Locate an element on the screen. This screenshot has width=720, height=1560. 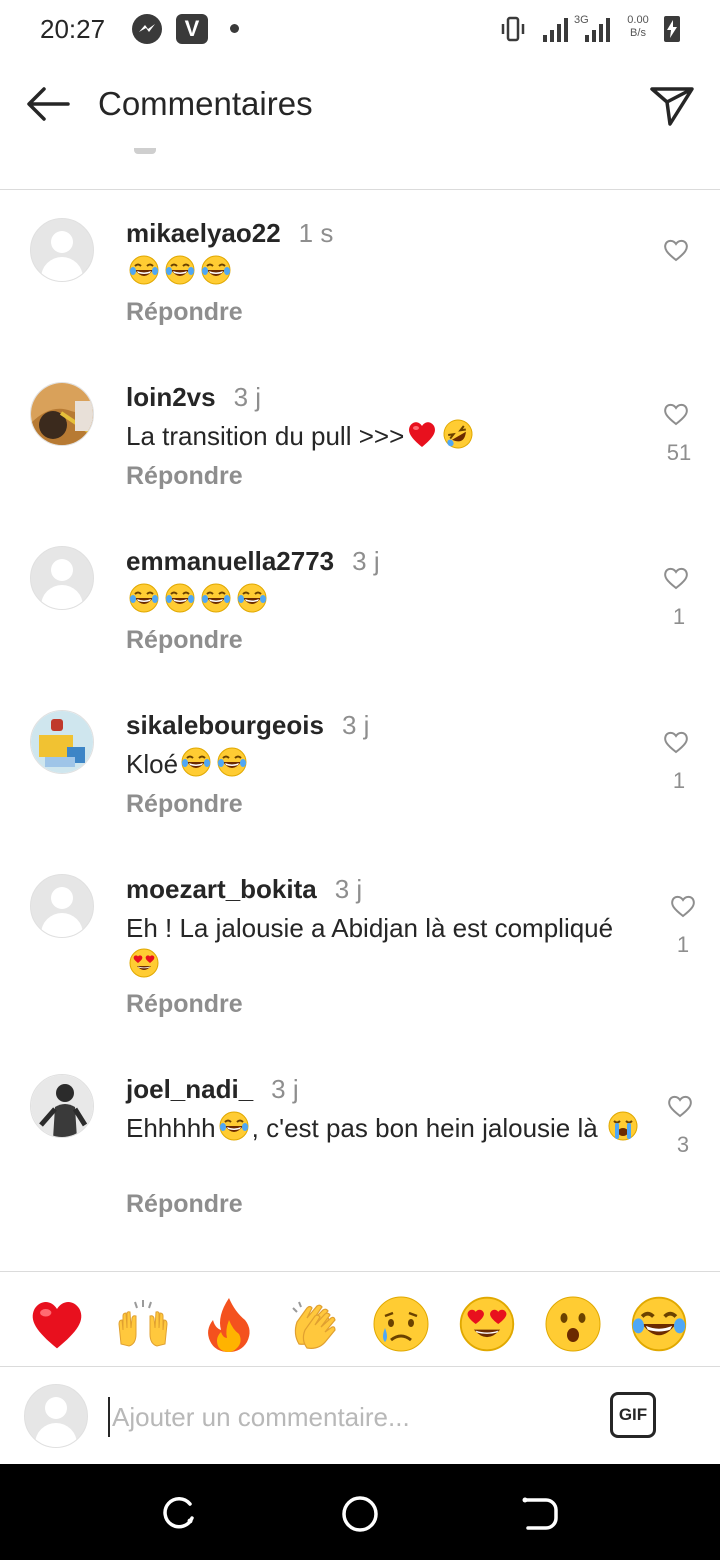
messenger-icon is located at coordinates (147, 29).